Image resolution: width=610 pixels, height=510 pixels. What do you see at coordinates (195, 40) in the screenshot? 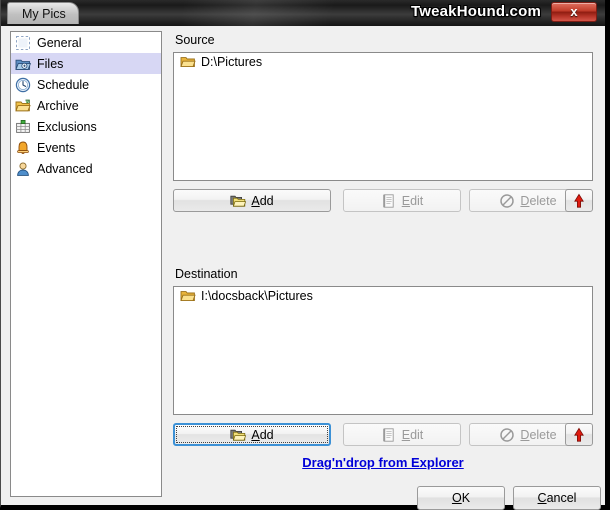
I see `source-label: Source` at bounding box center [195, 40].